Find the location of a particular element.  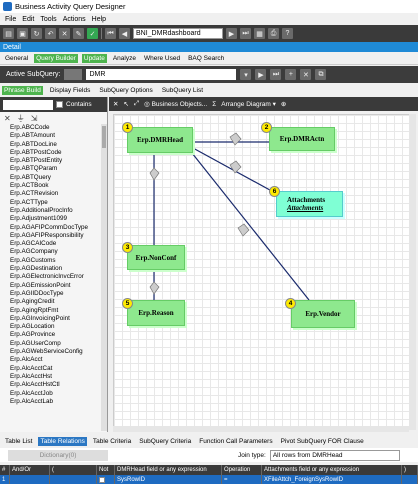

menu-tools: Tools is located at coordinates (48, 19).